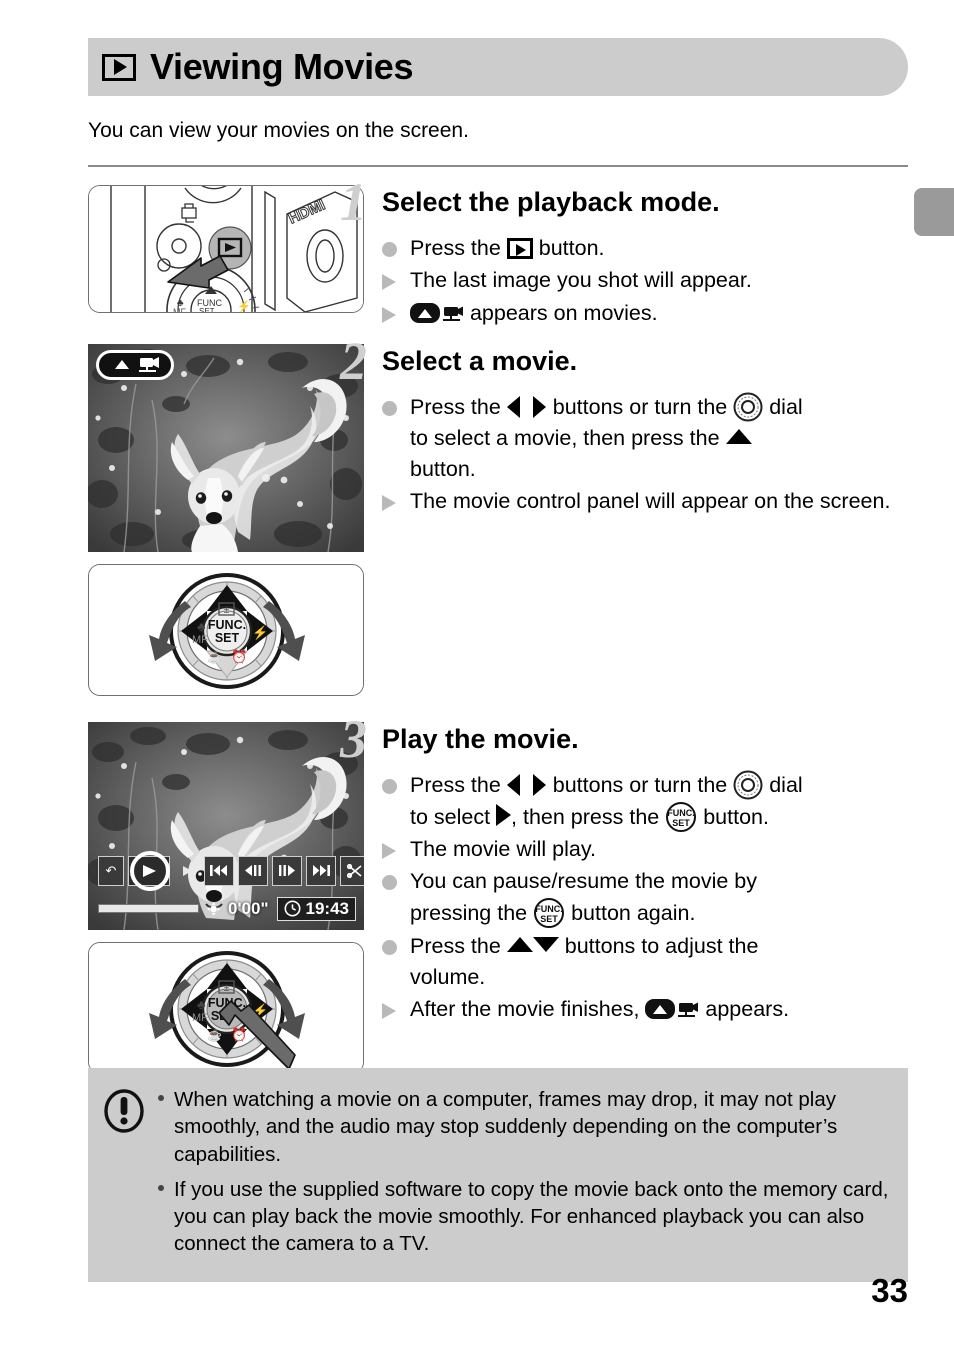 This screenshot has height=1345, width=954. I want to click on figure-movie-playback-screen: ↶ 0'00" 19:43, so click(226, 825).